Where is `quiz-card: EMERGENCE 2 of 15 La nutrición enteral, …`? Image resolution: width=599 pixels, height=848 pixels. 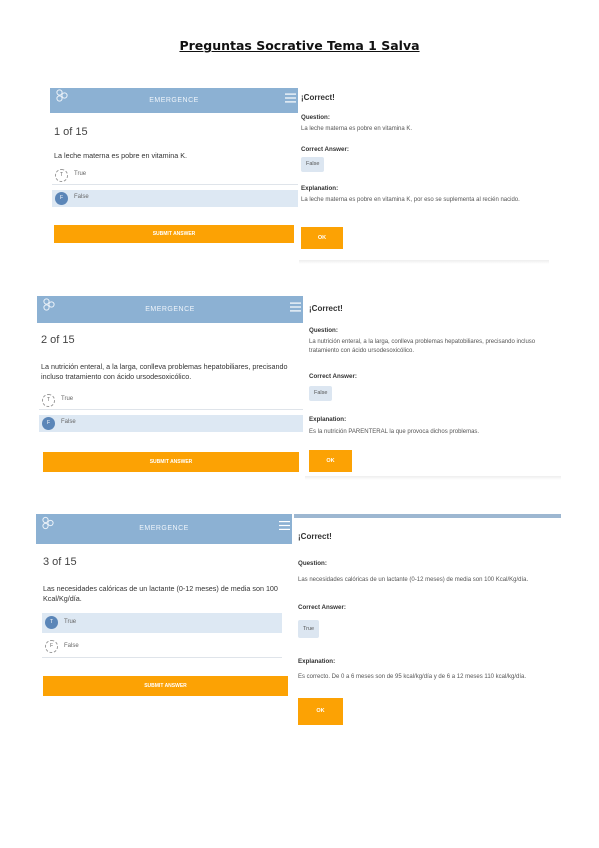 quiz-card: EMERGENCE 2 of 15 La nutrición enteral, … is located at coordinates (170, 387).